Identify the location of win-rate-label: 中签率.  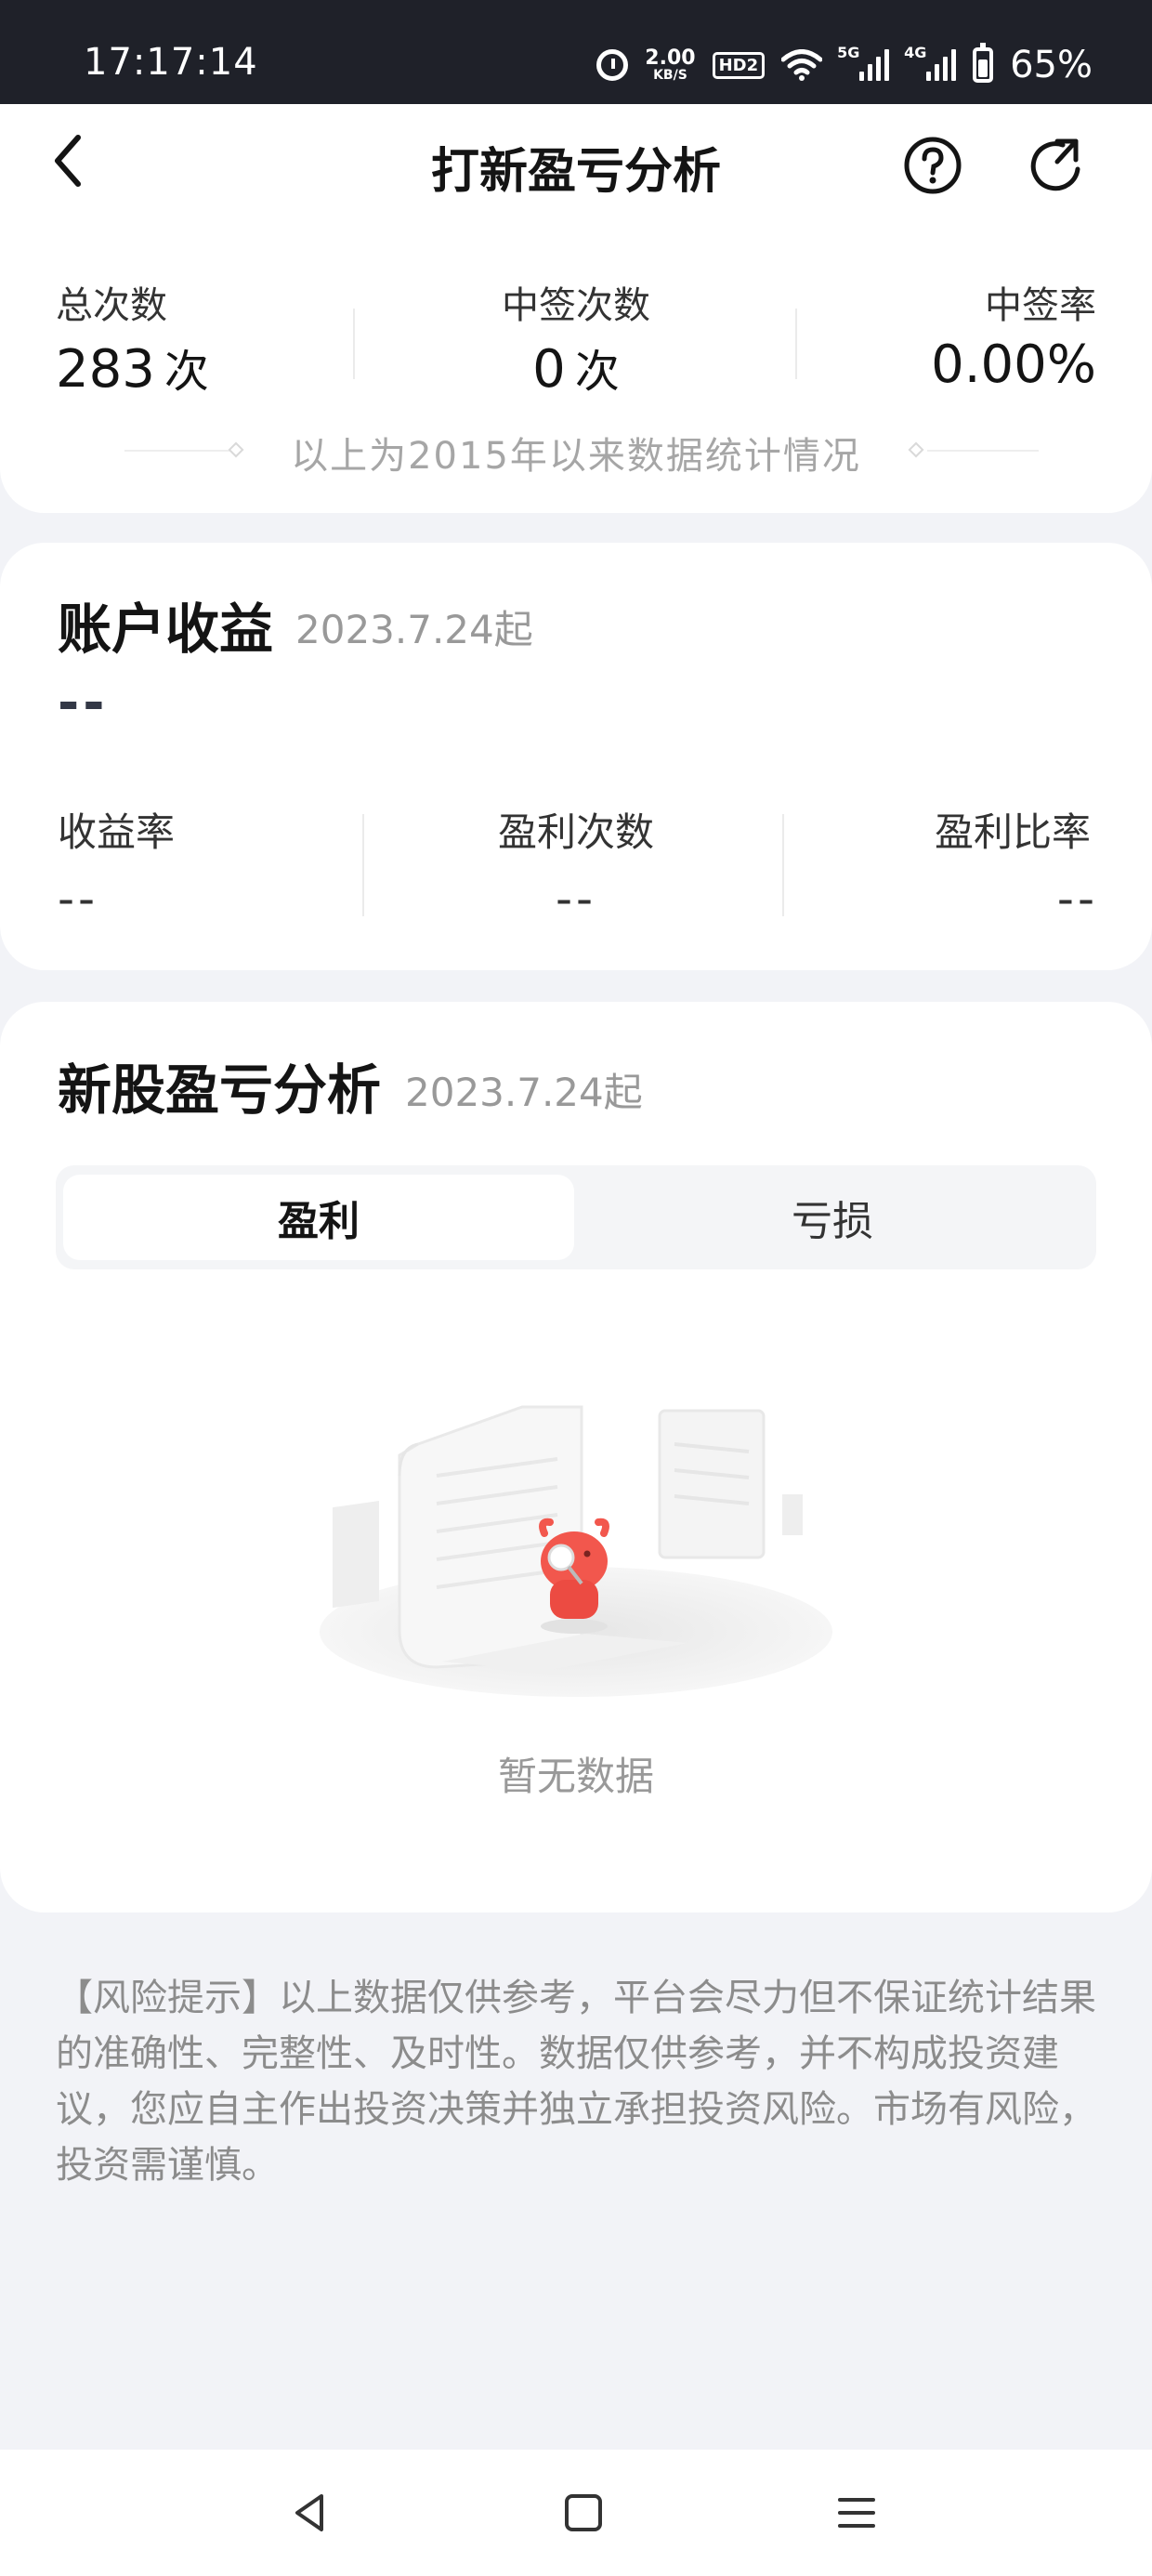
(1040, 305).